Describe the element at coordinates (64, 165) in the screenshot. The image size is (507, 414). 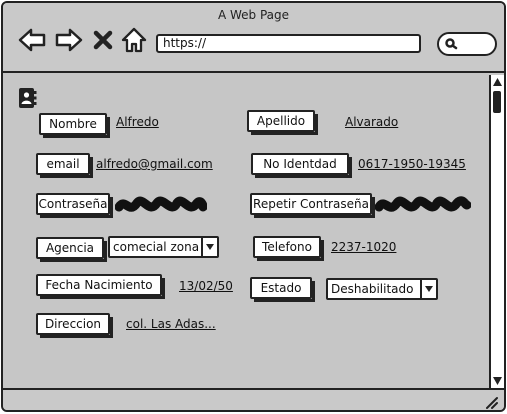
I see `email-label: email` at that location.